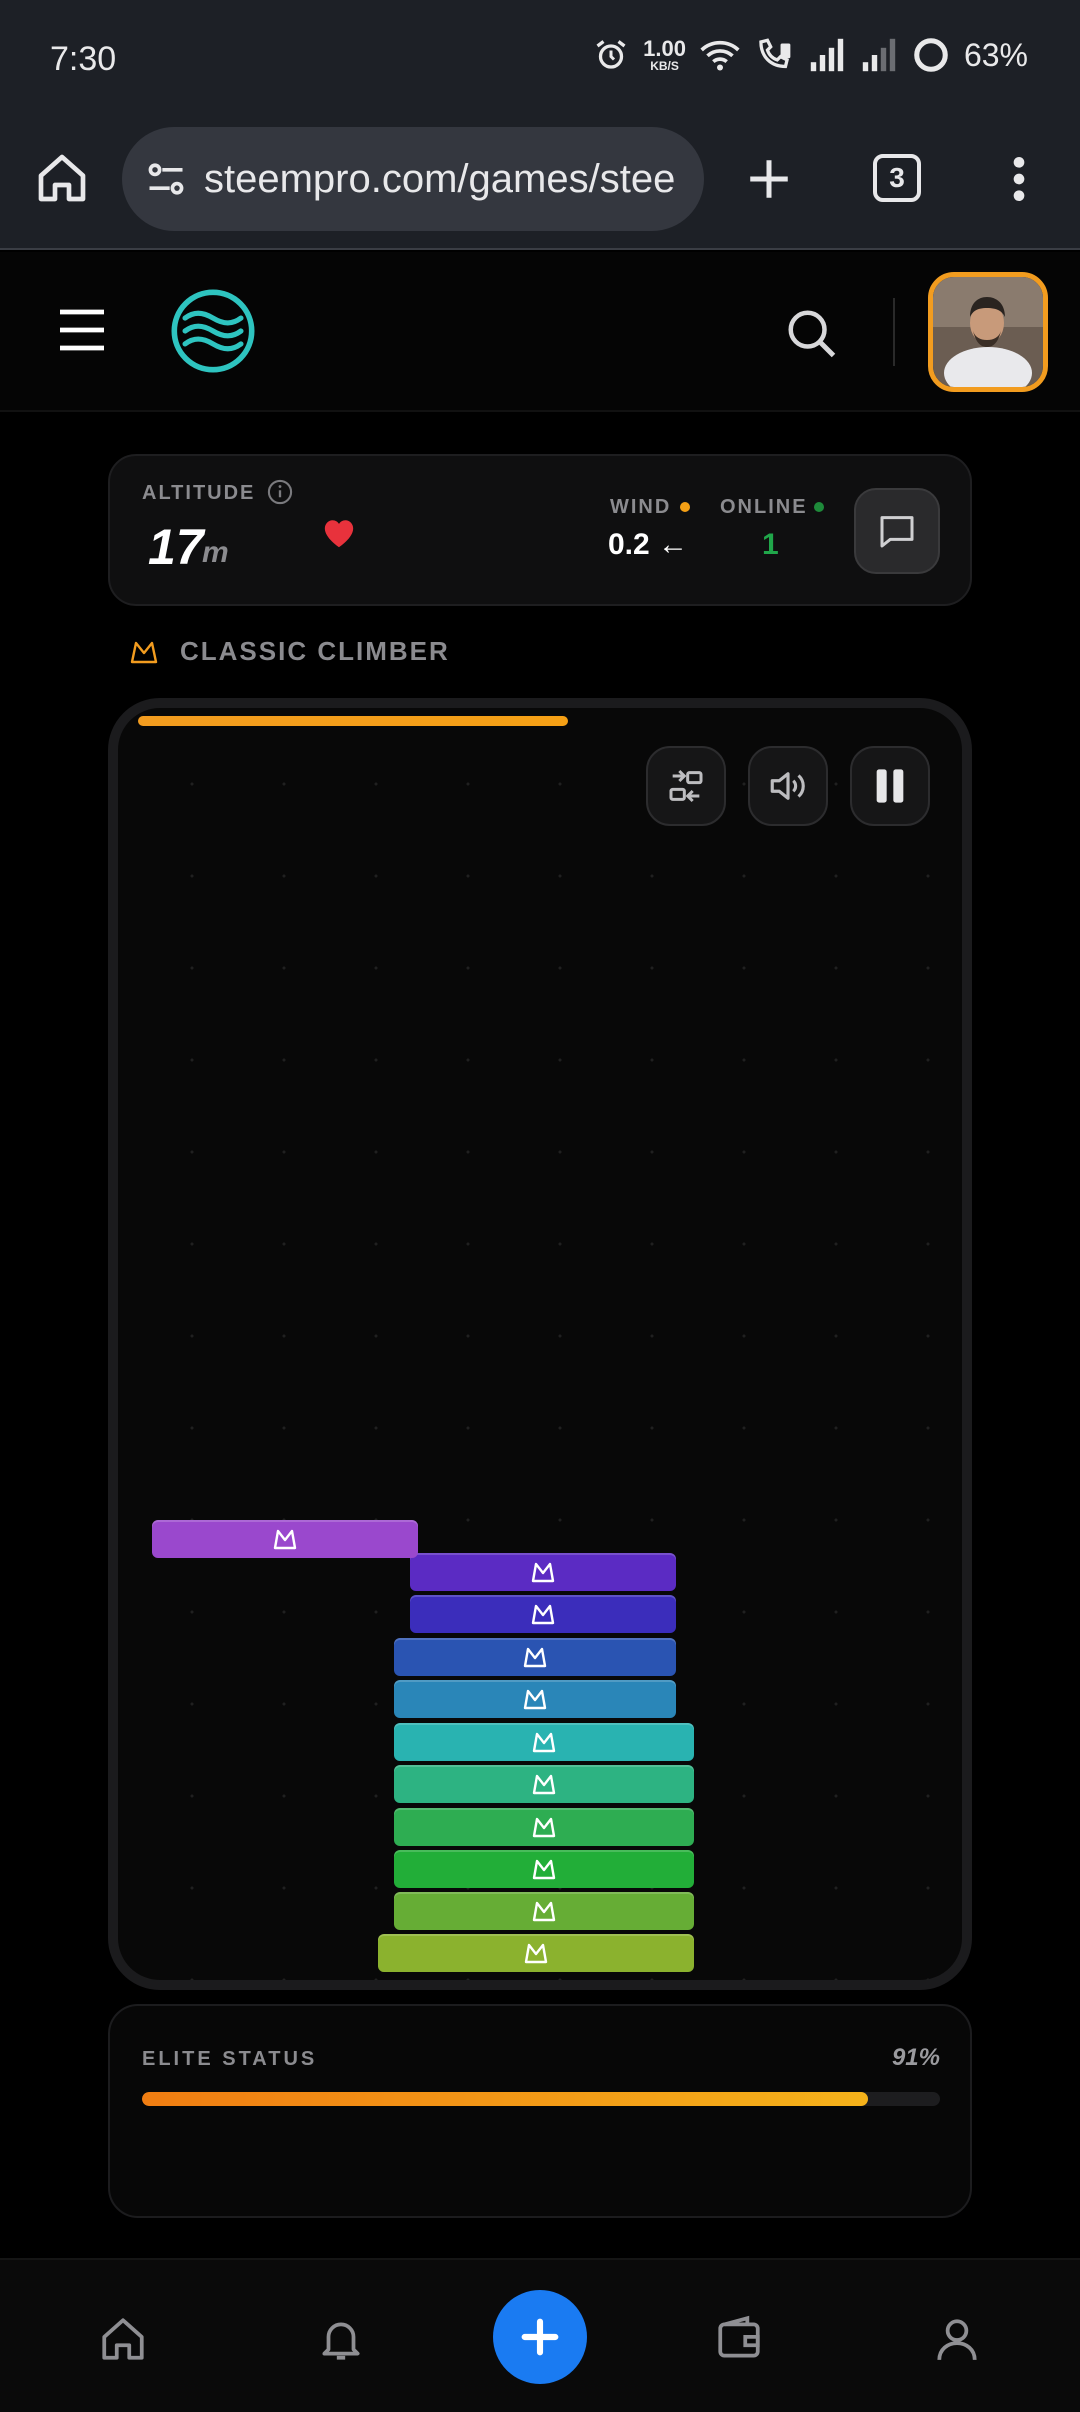  Describe the element at coordinates (879, 55) in the screenshot. I see `signal-strength-2-icon` at that location.